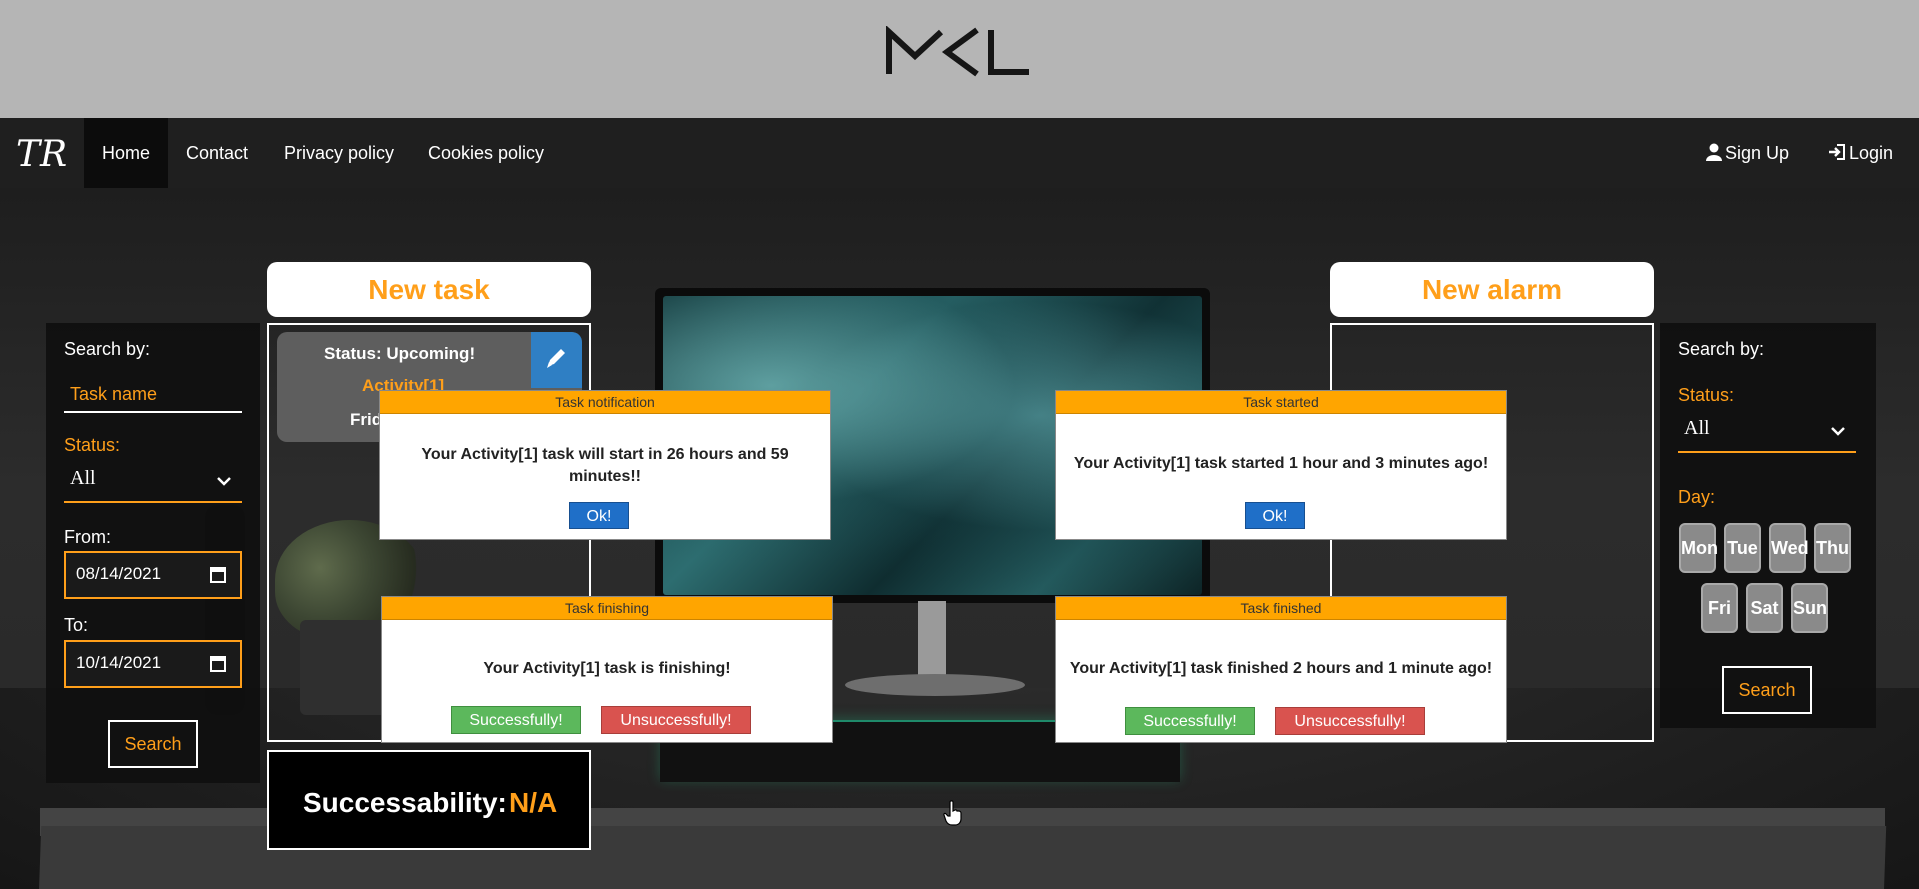 The width and height of the screenshot is (1919, 889). What do you see at coordinates (153, 483) in the screenshot?
I see `status-select: All` at bounding box center [153, 483].